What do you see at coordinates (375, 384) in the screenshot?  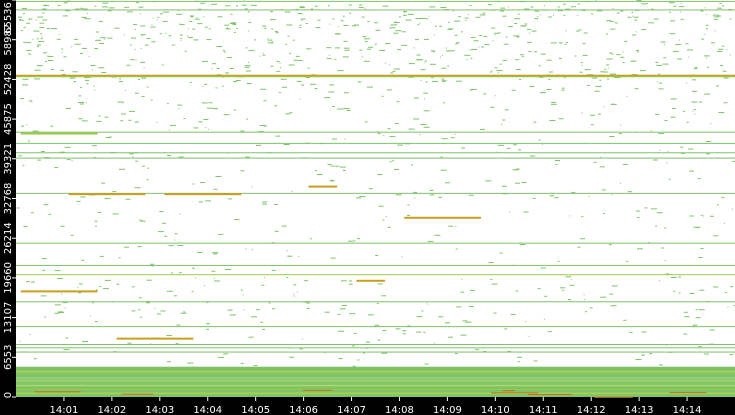 I see `dense-stripe` at bounding box center [375, 384].